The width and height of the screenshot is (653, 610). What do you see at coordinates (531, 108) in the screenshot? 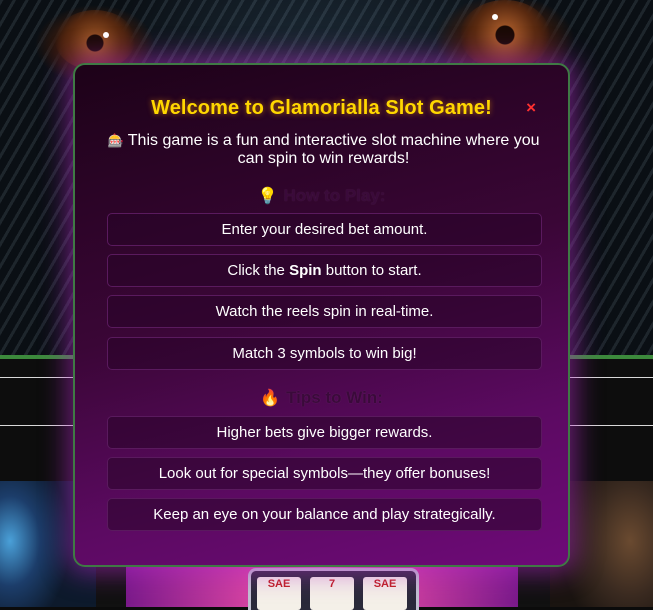
I see `close-button: ×` at bounding box center [531, 108].